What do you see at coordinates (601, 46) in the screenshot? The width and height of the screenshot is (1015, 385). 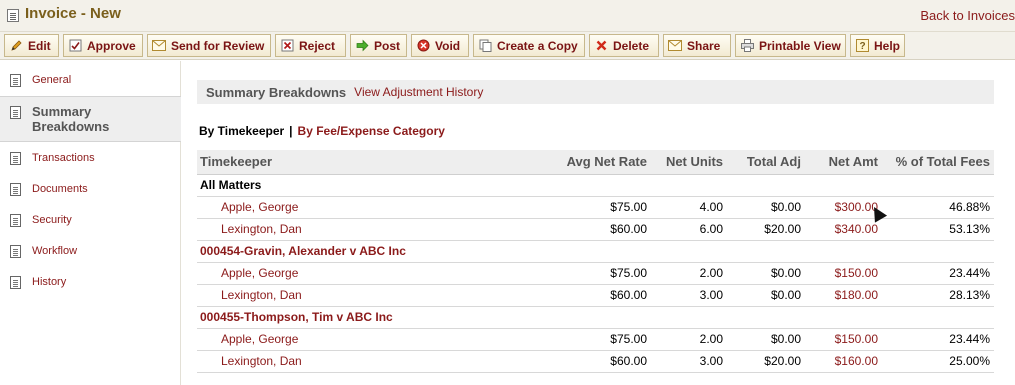 I see `delete-x-icon` at bounding box center [601, 46].